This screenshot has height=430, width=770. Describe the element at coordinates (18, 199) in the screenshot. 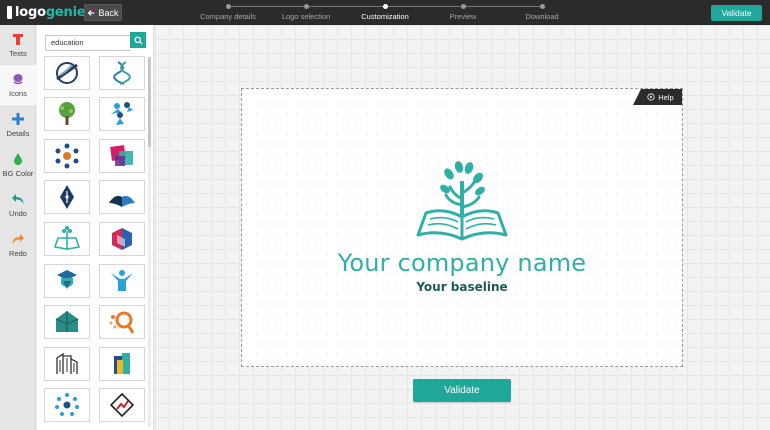

I see `undo-arrow-icon` at that location.